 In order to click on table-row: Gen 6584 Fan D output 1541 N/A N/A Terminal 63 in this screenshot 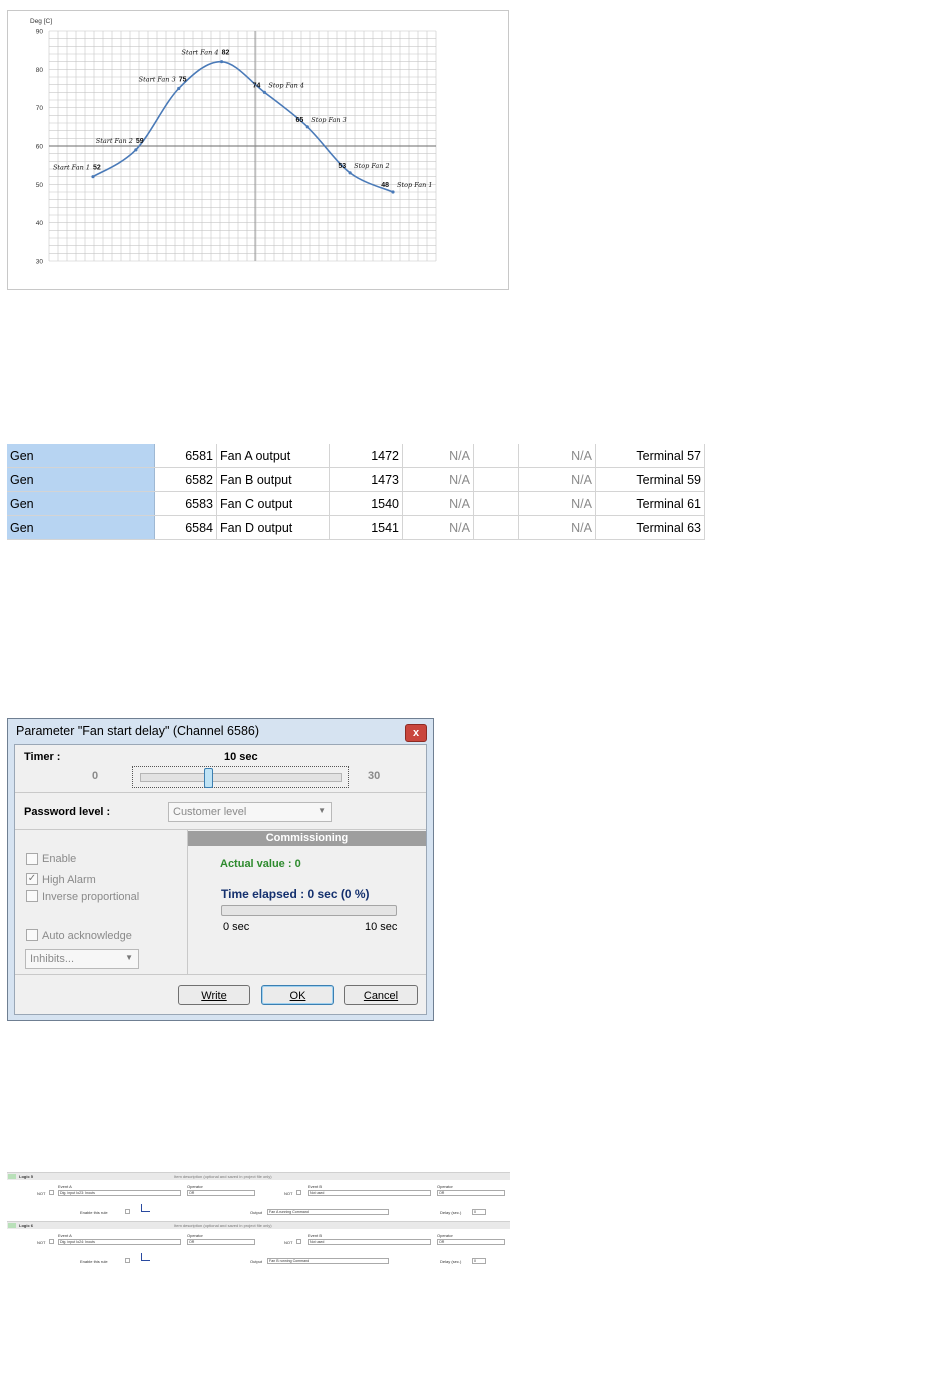, I will do `click(356, 527)`.